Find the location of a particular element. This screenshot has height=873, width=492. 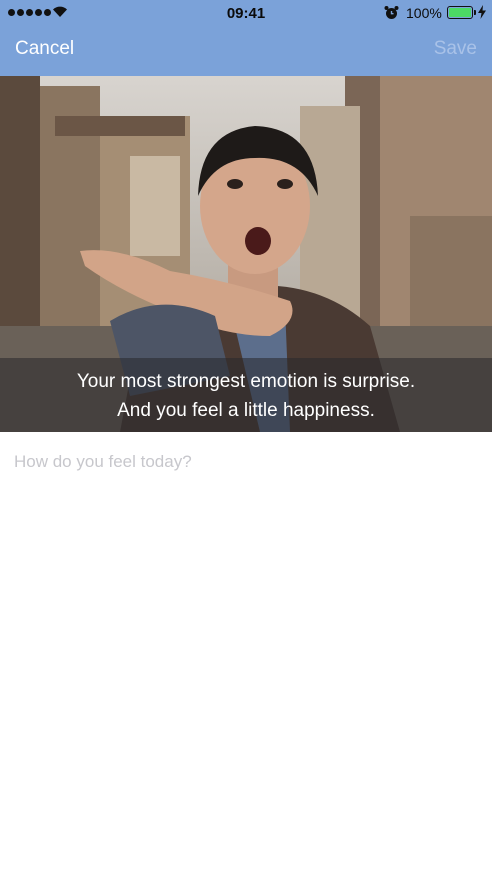

battery-icon is located at coordinates (461, 12).